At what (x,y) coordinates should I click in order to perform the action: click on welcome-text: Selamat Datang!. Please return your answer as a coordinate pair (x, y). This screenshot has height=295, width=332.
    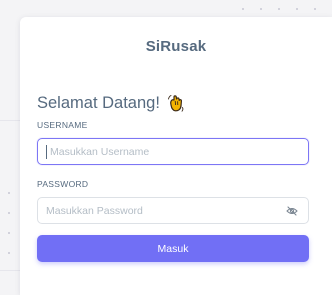
    Looking at the image, I should click on (98, 102).